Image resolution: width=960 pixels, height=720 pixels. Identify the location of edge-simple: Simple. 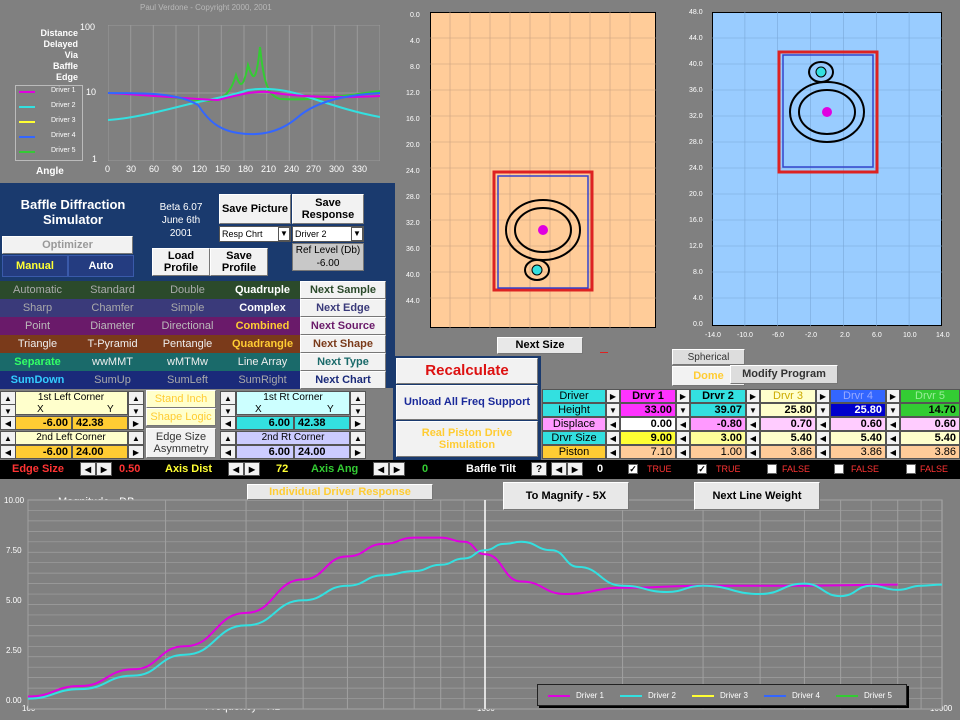
(187, 308).